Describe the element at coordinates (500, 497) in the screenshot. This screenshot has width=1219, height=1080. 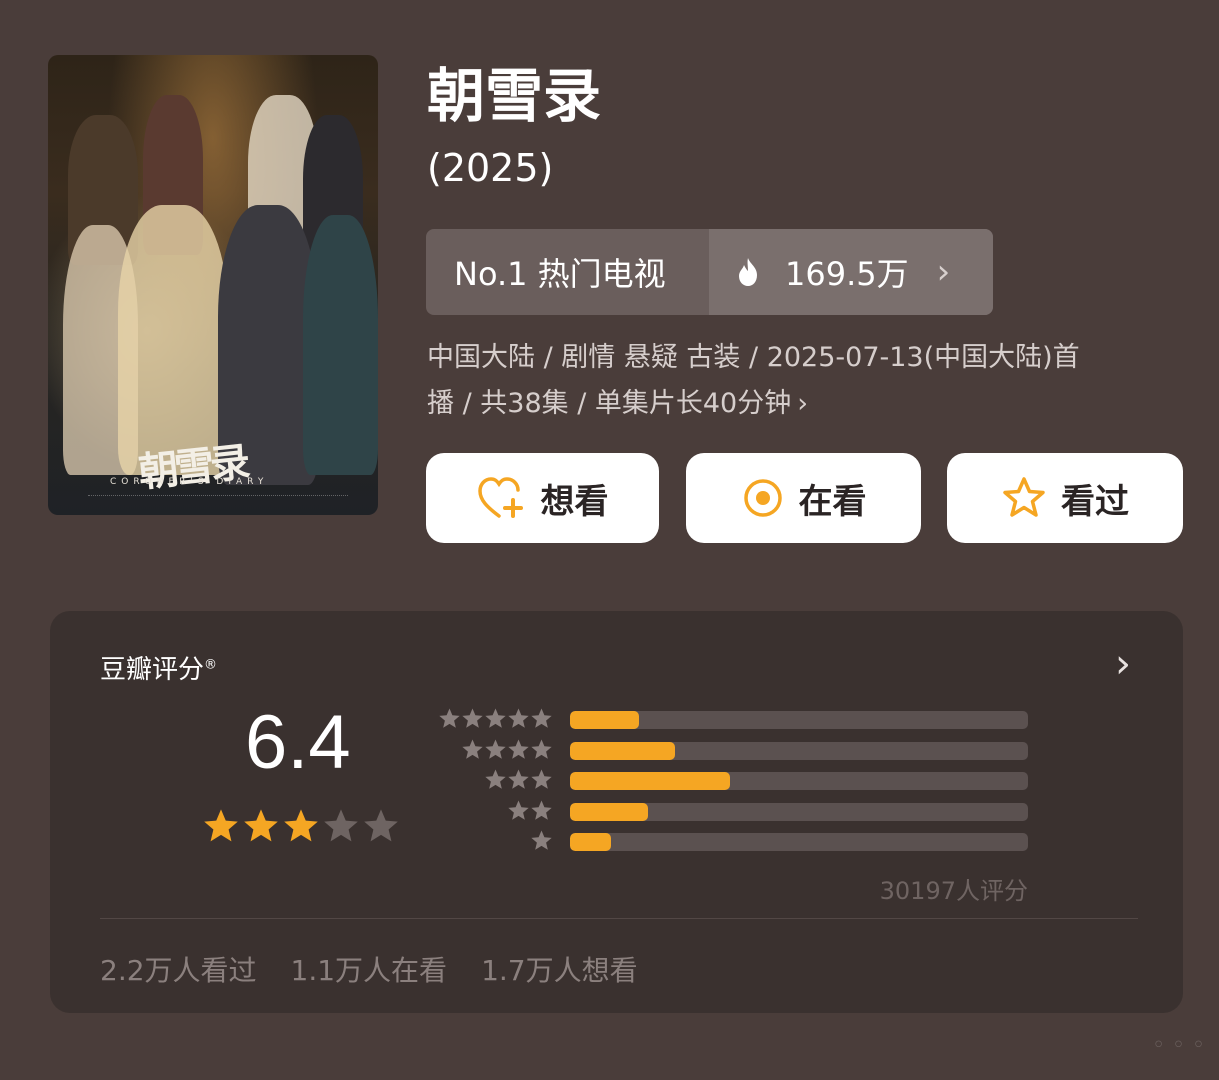
I see `heart-plus-icon` at that location.